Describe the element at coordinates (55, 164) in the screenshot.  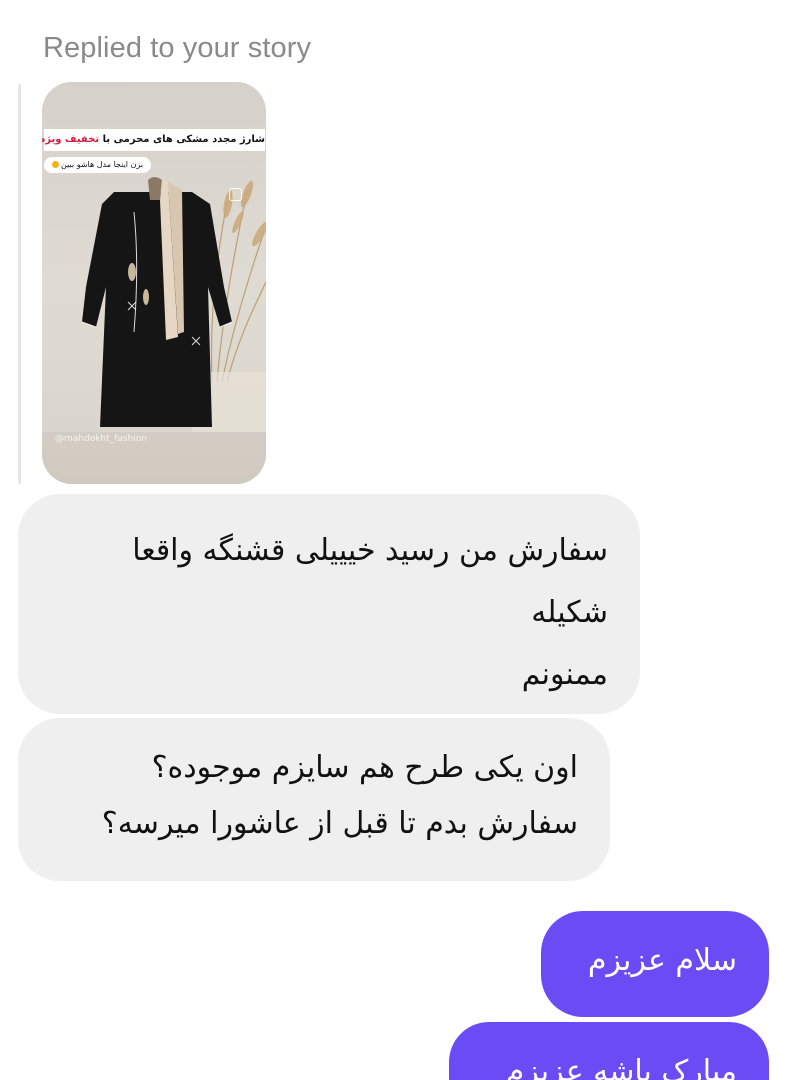
I see `pointing-hand-icon` at that location.